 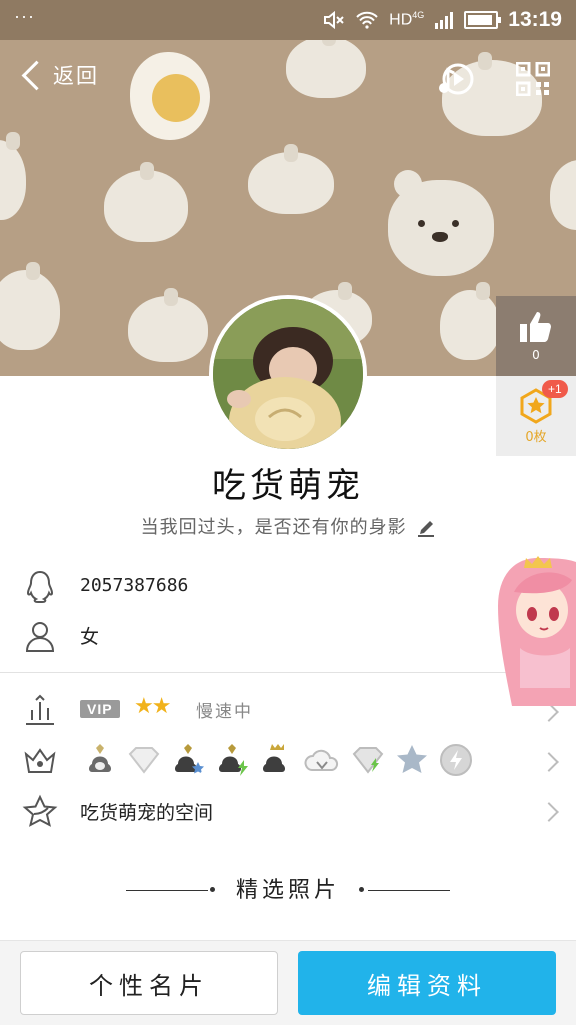 What do you see at coordinates (100, 709) in the screenshot?
I see `vip-tag: VIP` at bounding box center [100, 709].